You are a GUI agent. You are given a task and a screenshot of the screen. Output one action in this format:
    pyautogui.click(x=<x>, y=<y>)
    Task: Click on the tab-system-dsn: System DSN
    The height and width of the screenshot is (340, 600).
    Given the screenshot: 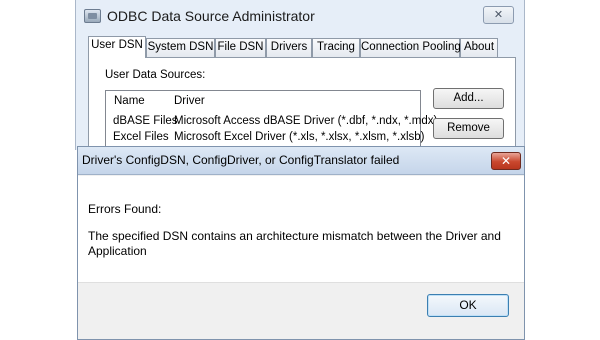 What is the action you would take?
    pyautogui.click(x=180, y=47)
    